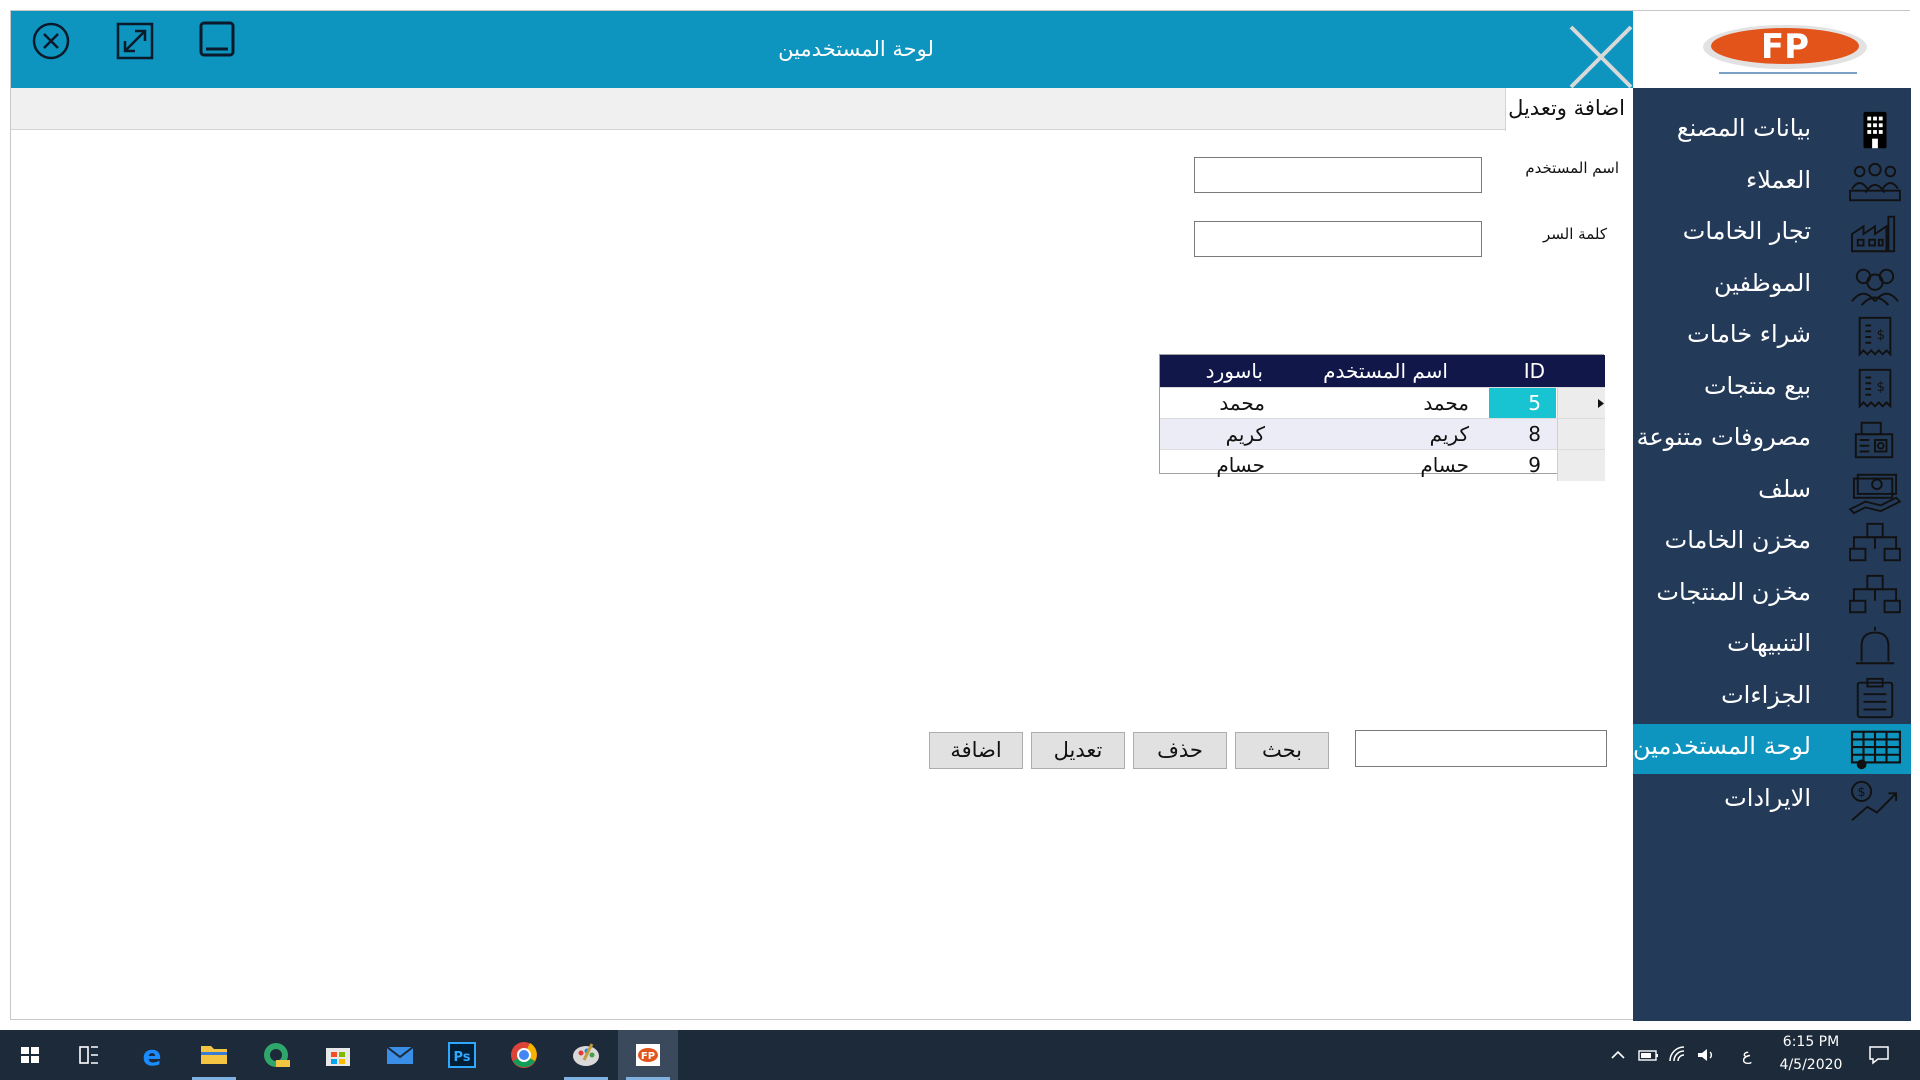 This screenshot has height=1080, width=1920. What do you see at coordinates (1566, 108) in the screenshot?
I see `tab-label: اضافة وتعديل` at bounding box center [1566, 108].